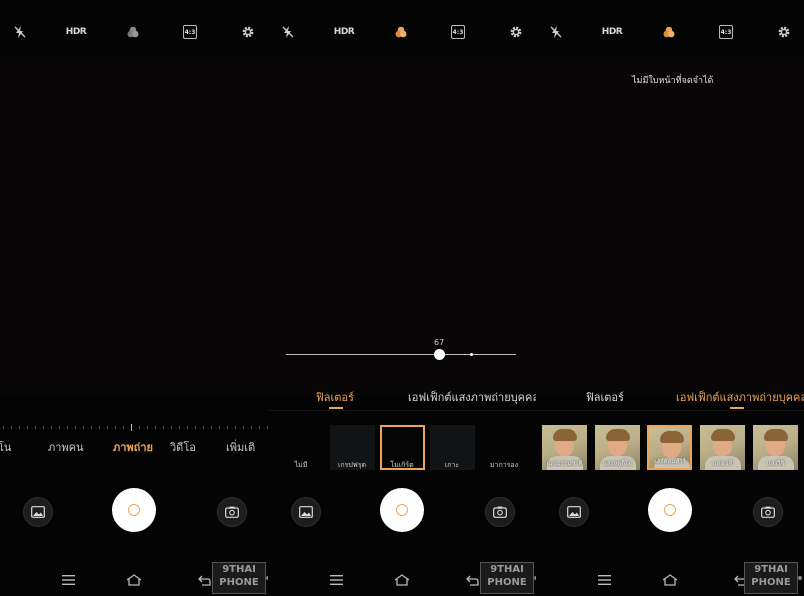 This screenshot has width=804, height=596. Describe the element at coordinates (617, 447) in the screenshot. I see `effect-thumb-studio: แสงสตูดิโอ` at that location.